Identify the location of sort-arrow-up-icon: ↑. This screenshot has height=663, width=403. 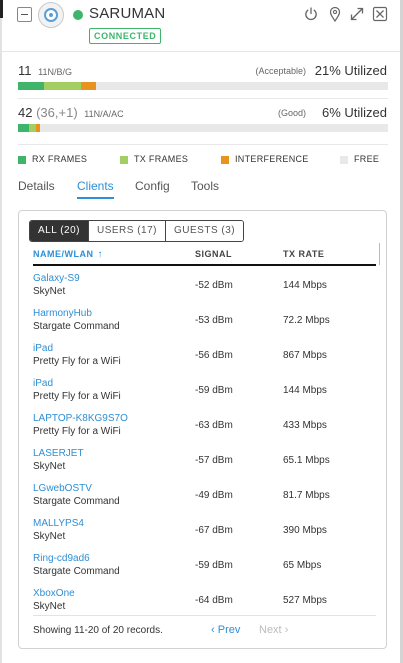
(100, 254).